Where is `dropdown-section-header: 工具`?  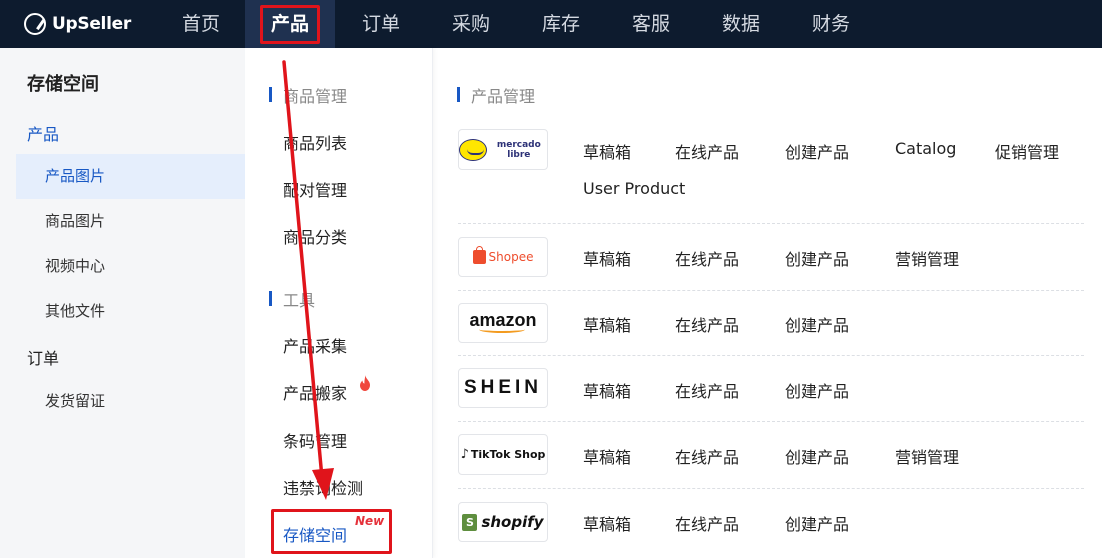
dropdown-section-header: 工具 is located at coordinates (292, 299).